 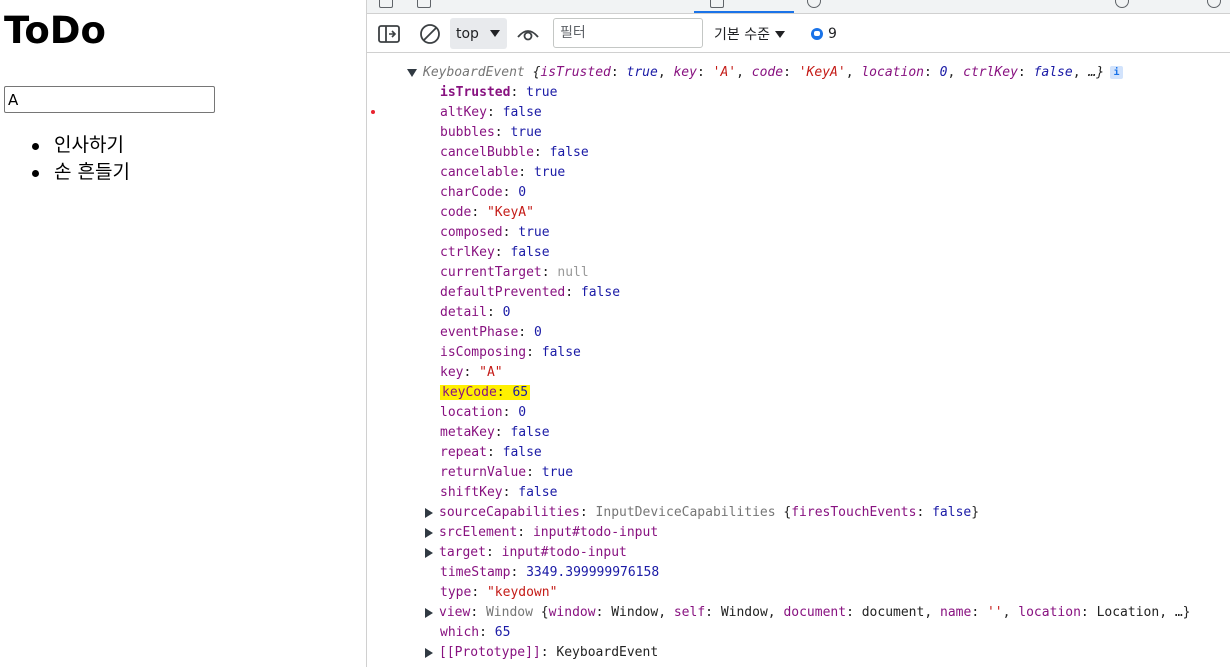 I want to click on property-key: composed, so click(x=471, y=232).